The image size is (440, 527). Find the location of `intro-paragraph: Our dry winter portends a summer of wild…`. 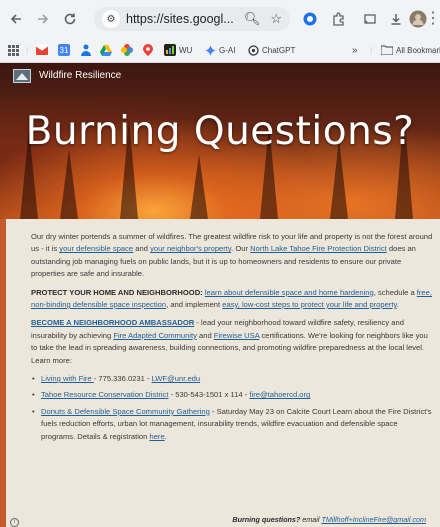

intro-paragraph: Our dry winter portends a summer of wild… is located at coordinates (232, 255).